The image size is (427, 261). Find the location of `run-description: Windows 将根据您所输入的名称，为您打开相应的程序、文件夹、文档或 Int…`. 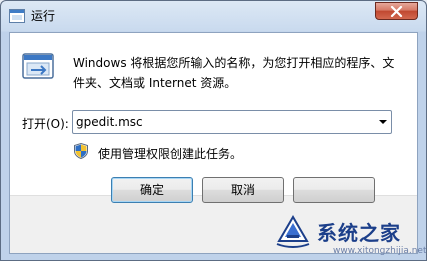

run-description: Windows 将根据您所输入的名称，为您打开相应的程序、文件夹、文档或 Int… is located at coordinates (234, 73).